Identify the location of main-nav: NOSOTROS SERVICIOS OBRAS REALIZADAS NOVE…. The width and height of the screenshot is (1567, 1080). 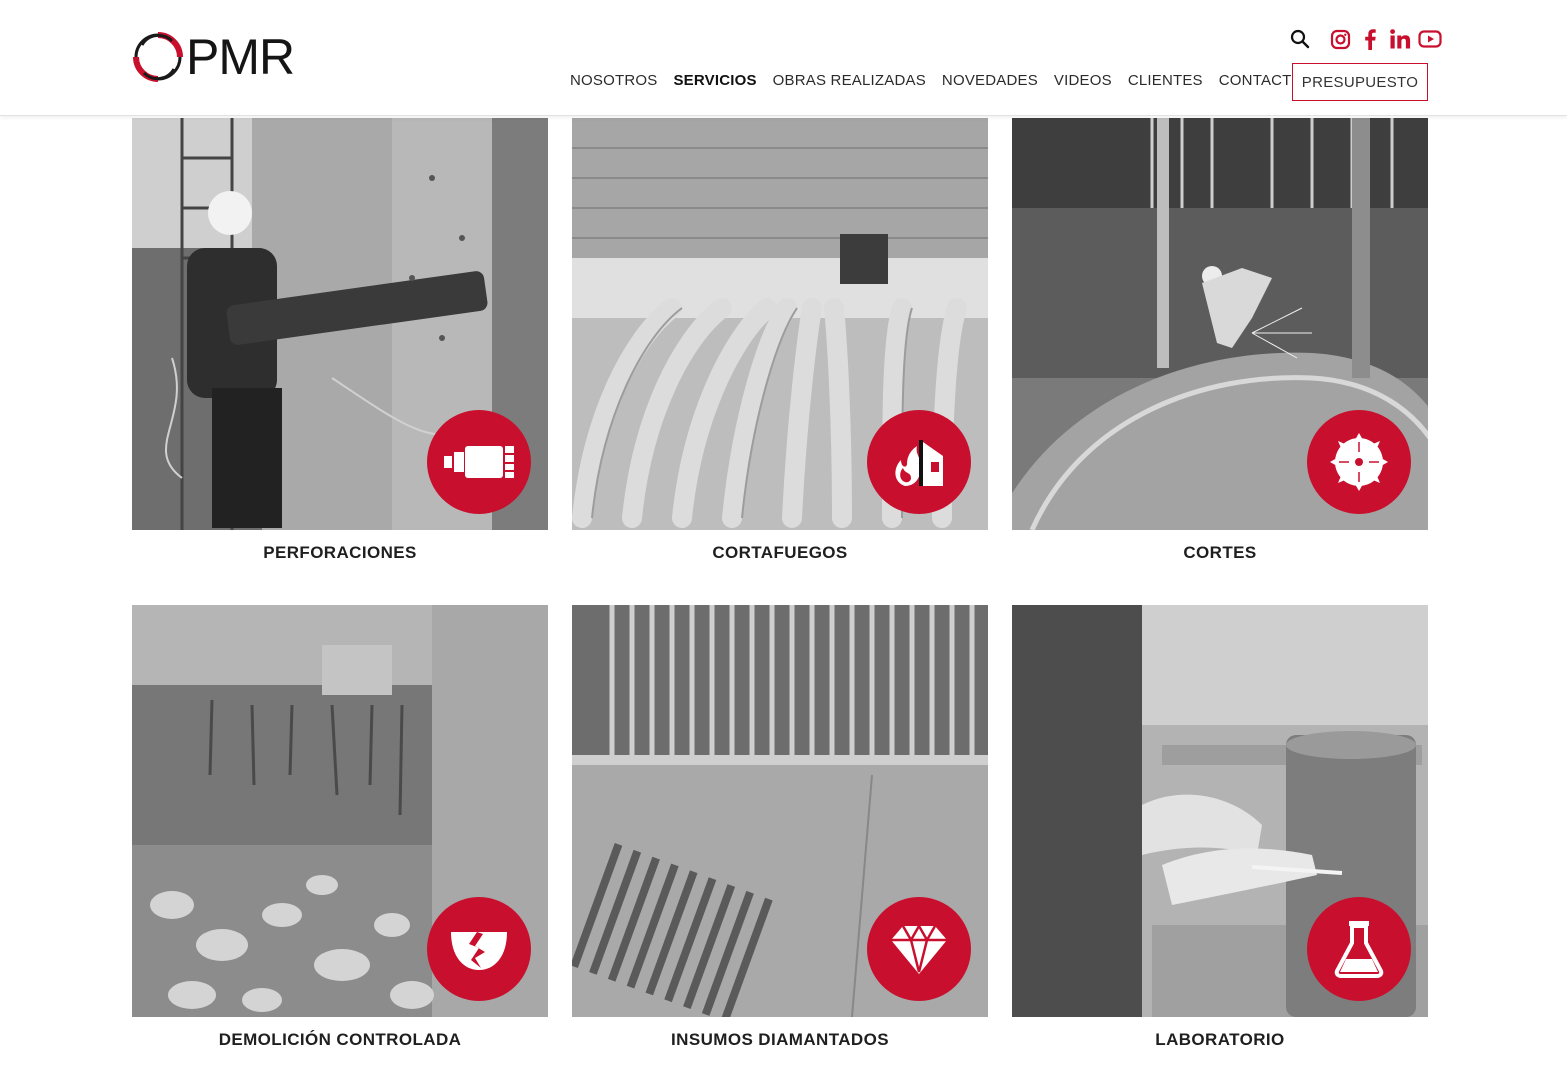
(936, 80).